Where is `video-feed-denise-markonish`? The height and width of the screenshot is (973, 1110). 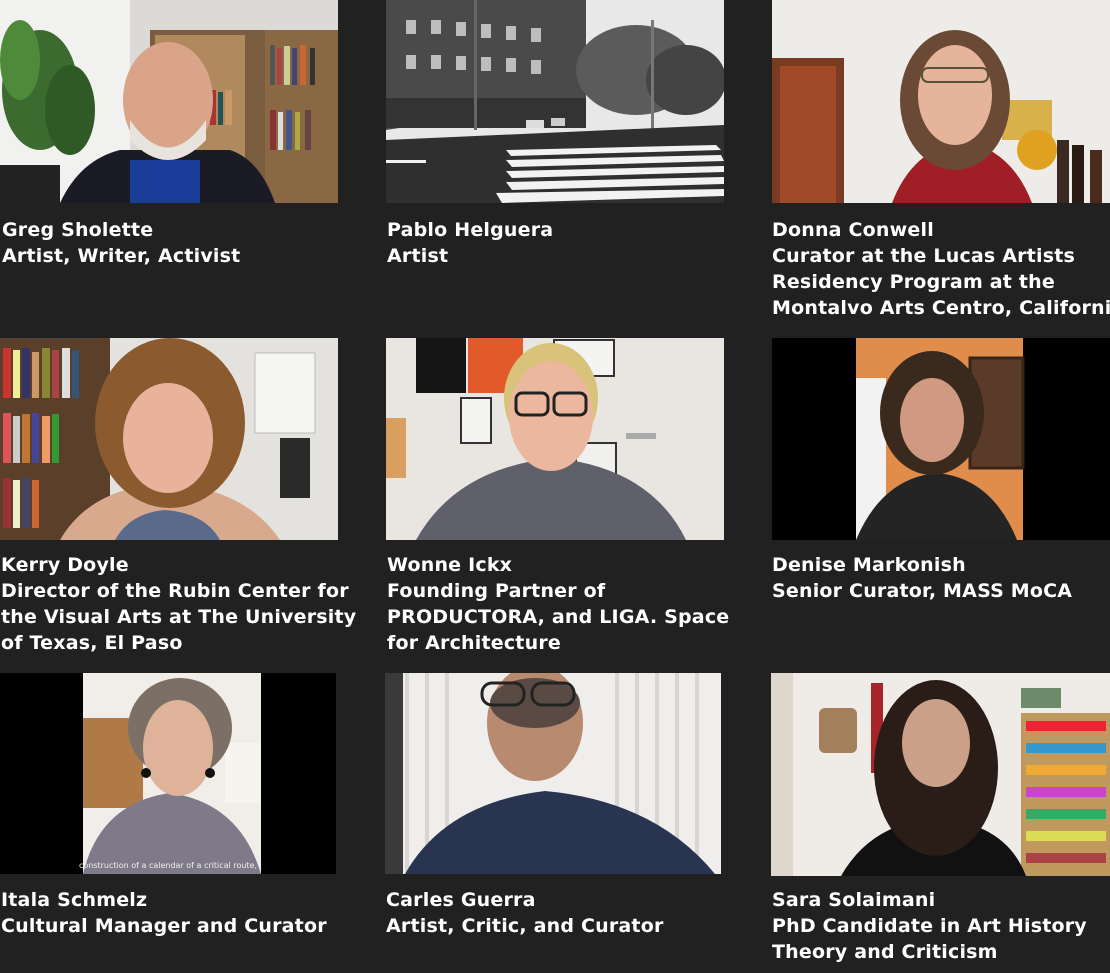 video-feed-denise-markonish is located at coordinates (941, 439).